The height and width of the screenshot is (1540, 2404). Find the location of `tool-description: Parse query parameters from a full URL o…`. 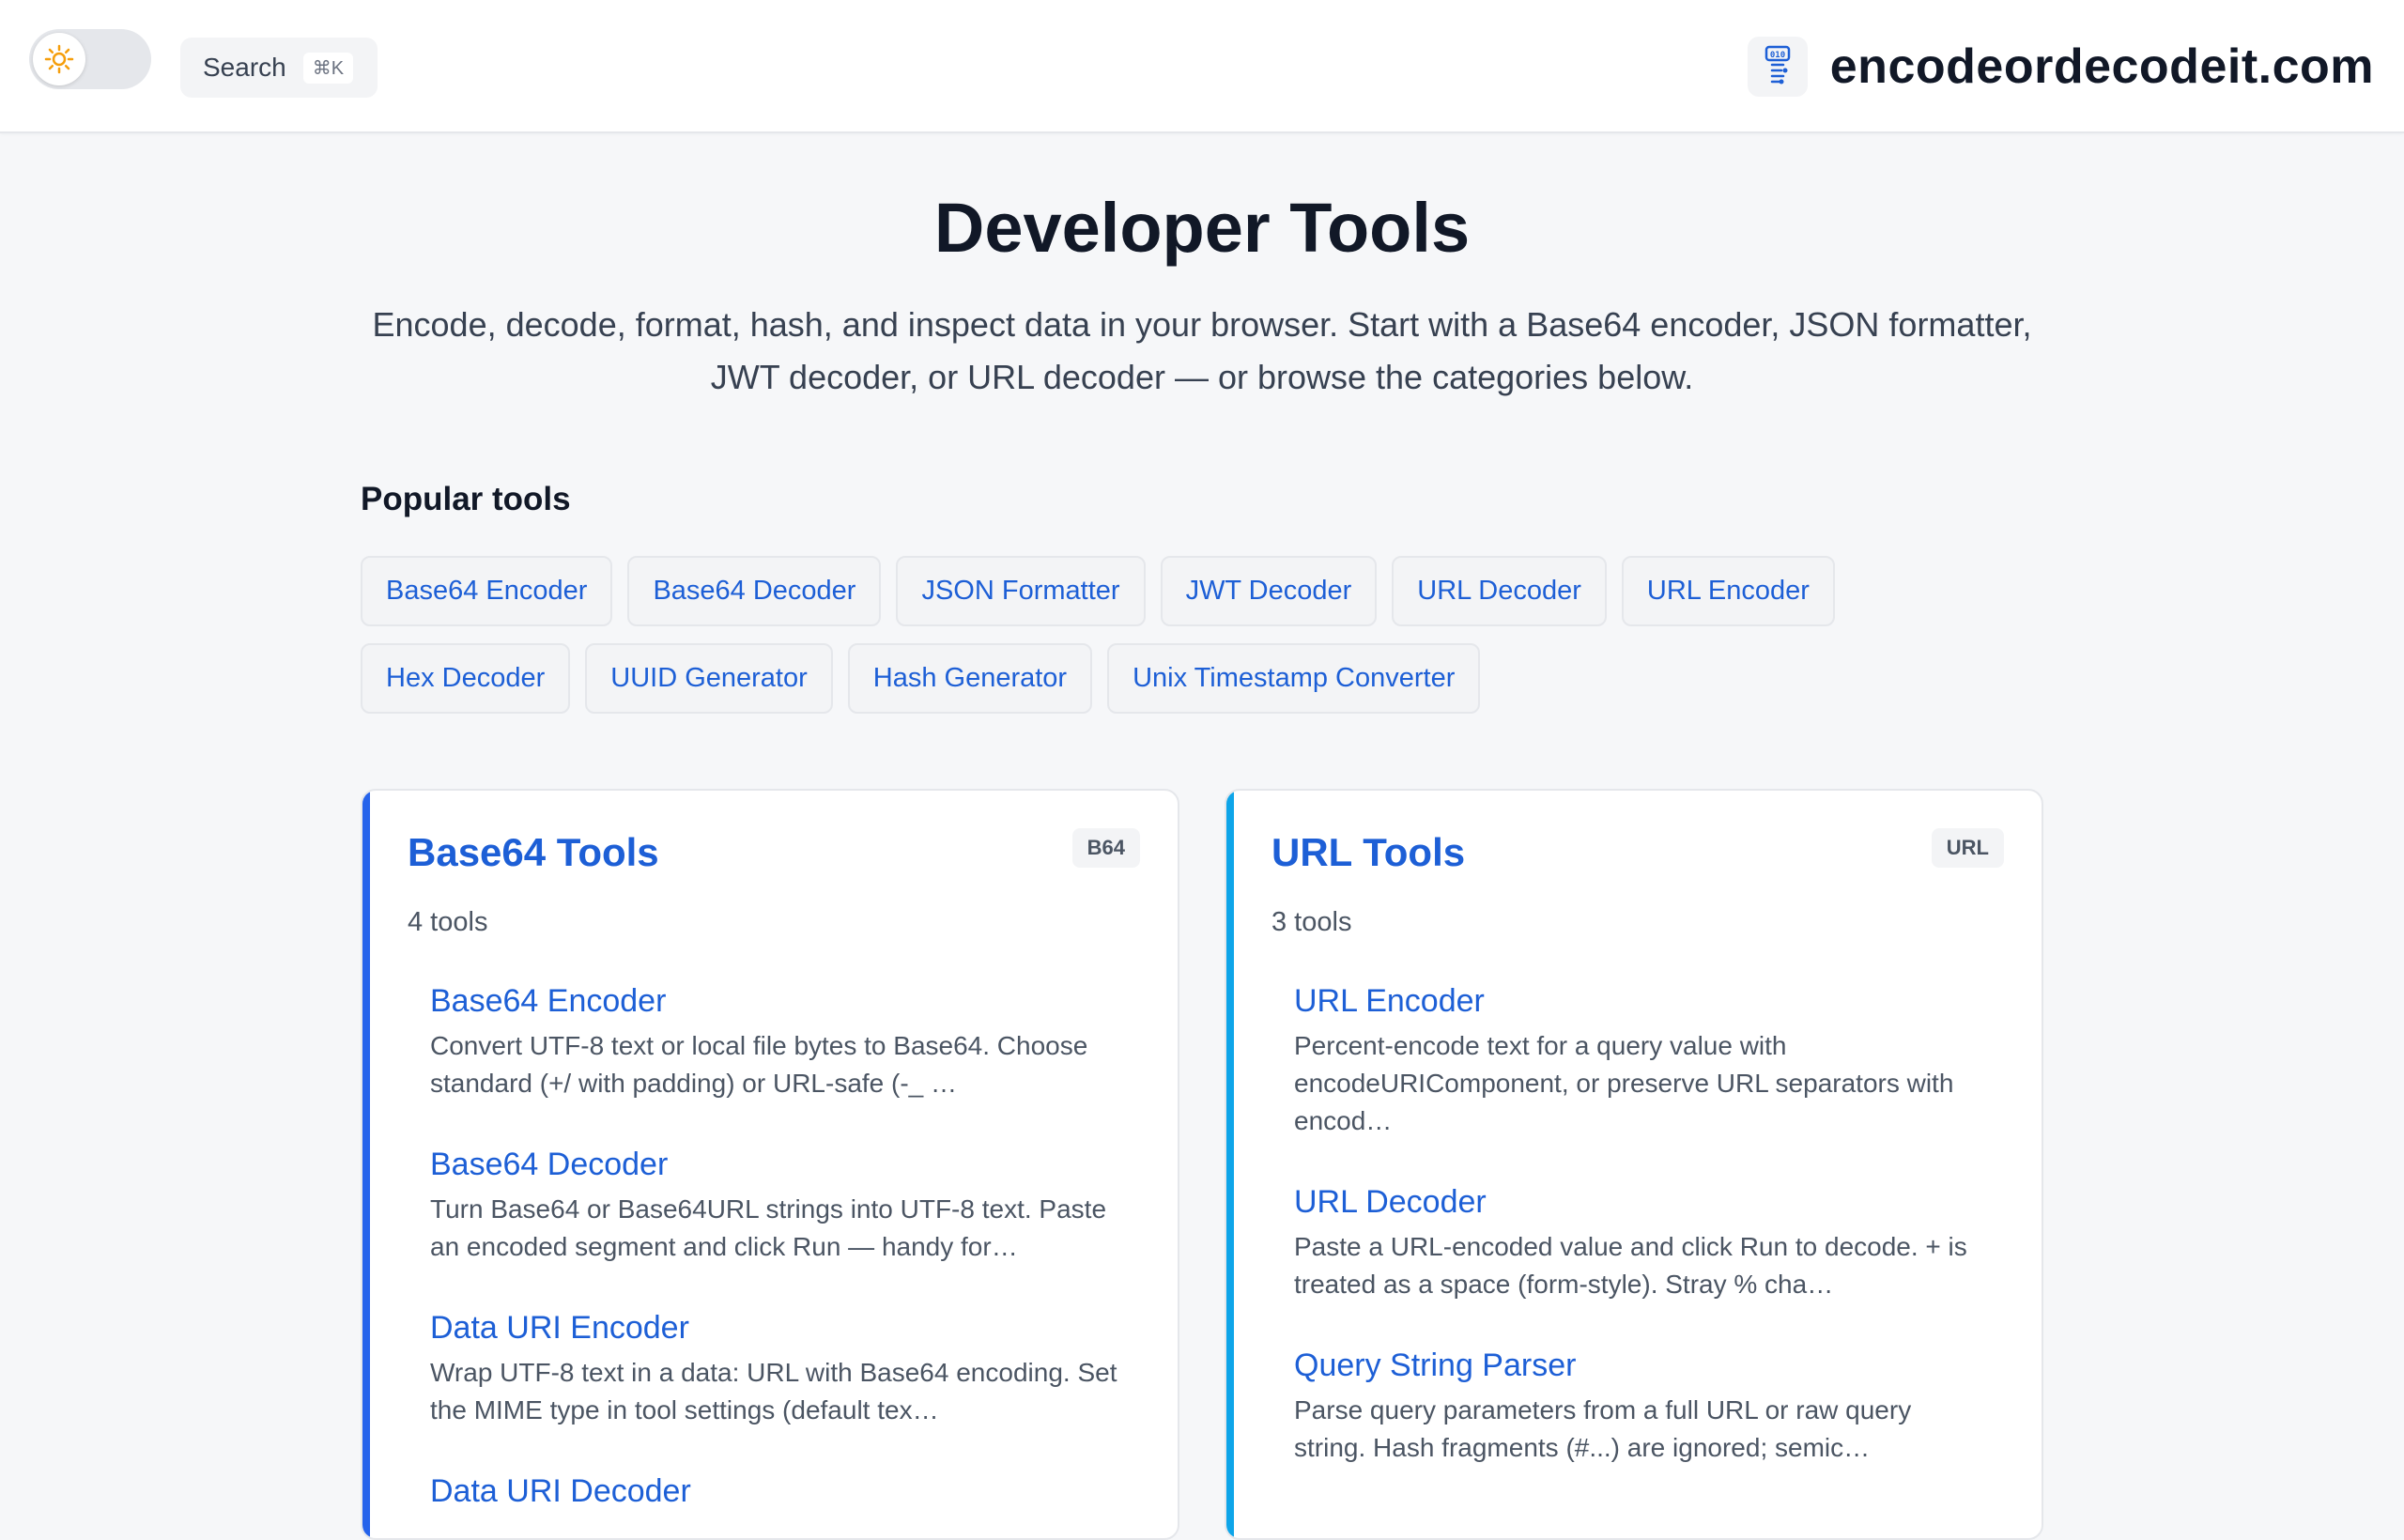

tool-description: Parse query parameters from a full URL o… is located at coordinates (1603, 1428).